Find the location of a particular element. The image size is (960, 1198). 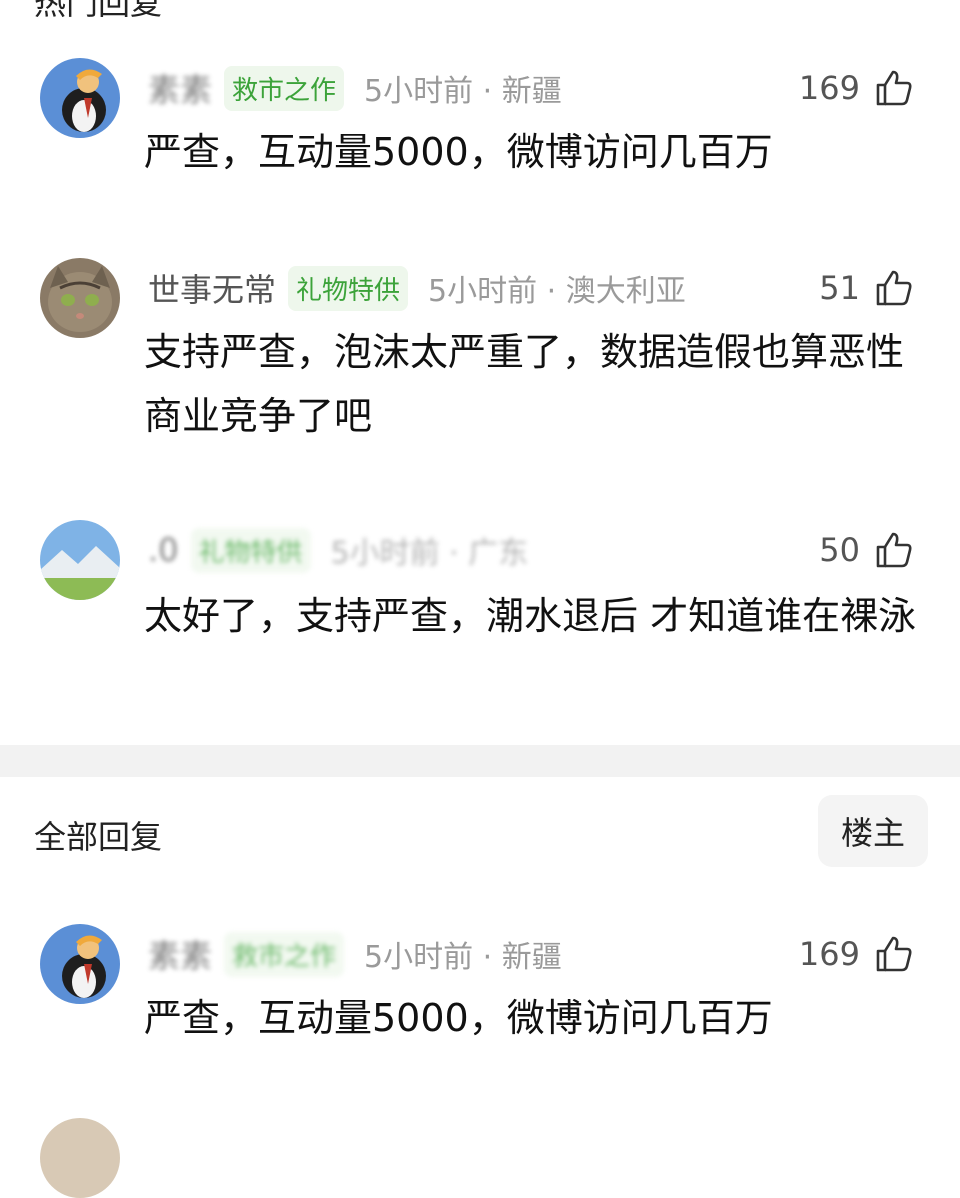

time-location: 5小时前 · 广东 is located at coordinates (429, 553).